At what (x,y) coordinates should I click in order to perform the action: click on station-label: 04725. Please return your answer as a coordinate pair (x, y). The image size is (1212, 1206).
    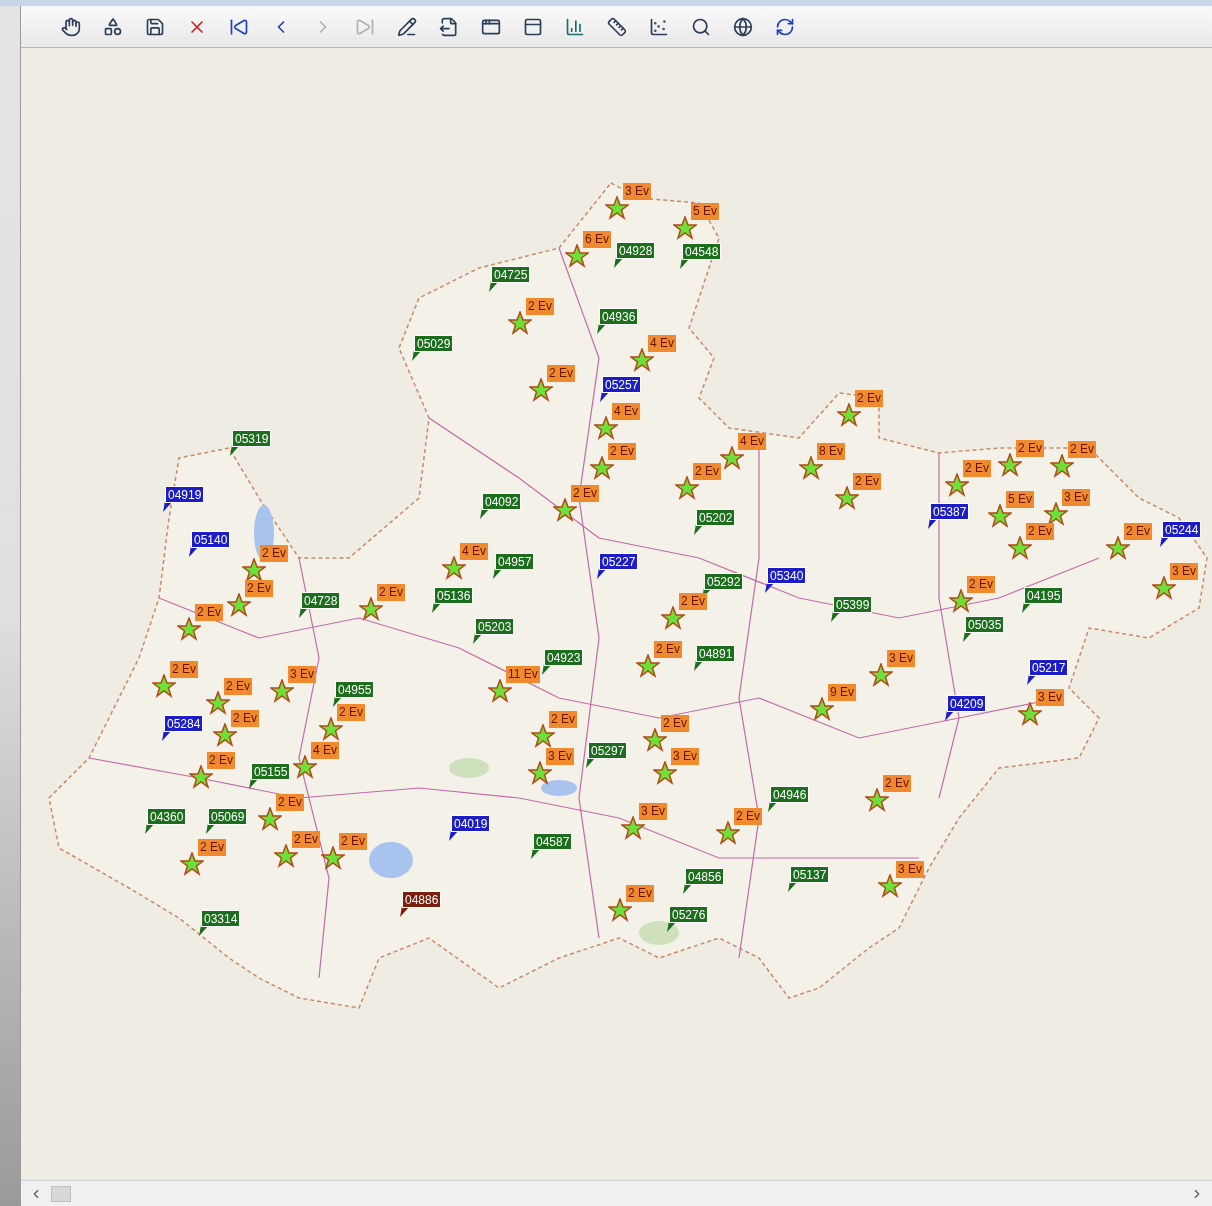
    Looking at the image, I should click on (511, 274).